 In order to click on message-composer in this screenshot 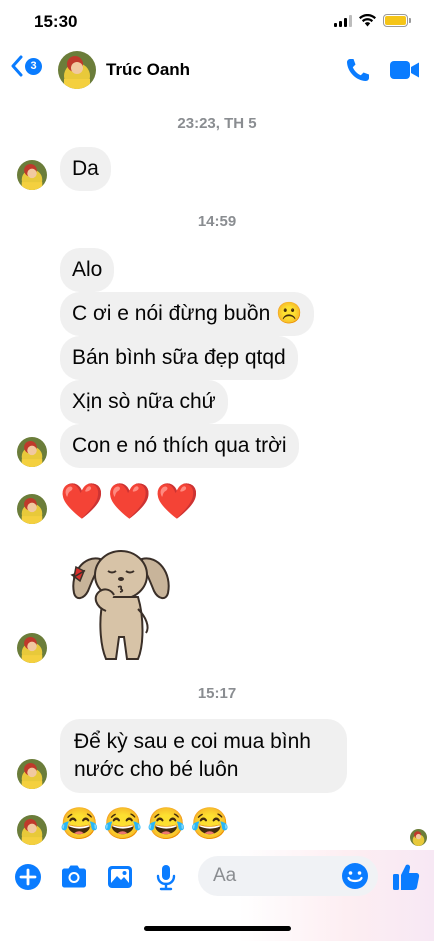, I will do `click(217, 895)`.